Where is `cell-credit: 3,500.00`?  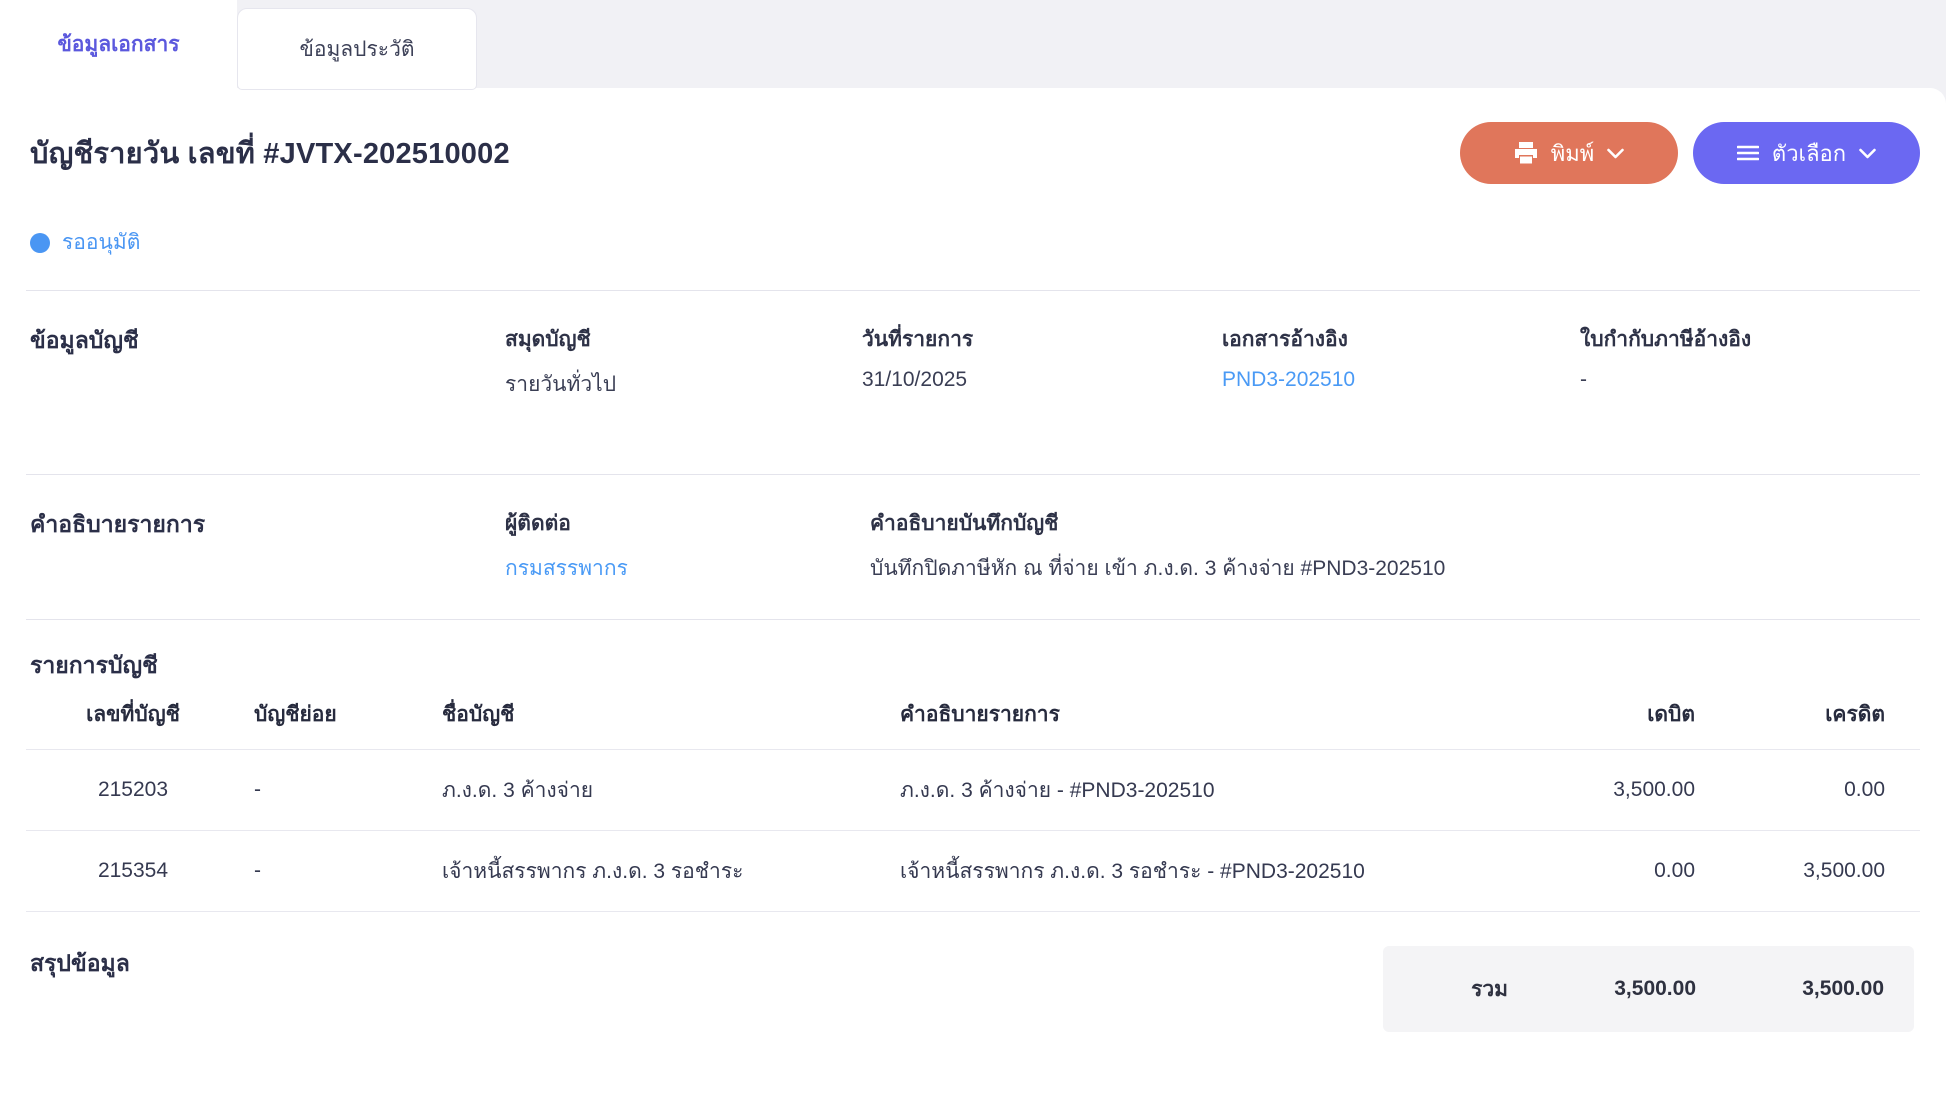
cell-credit: 3,500.00 is located at coordinates (1807, 871).